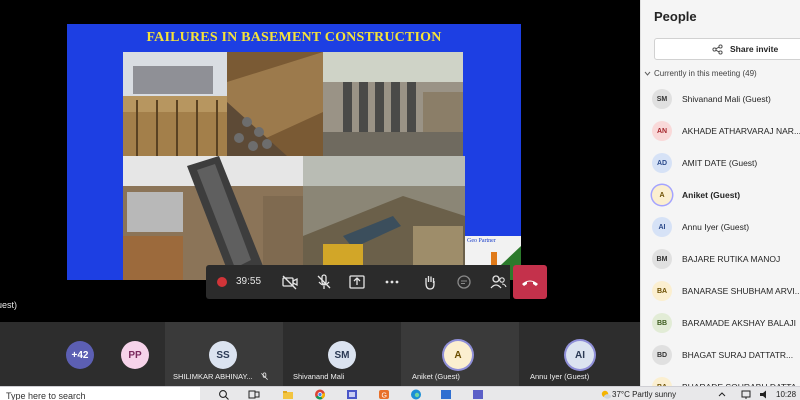 The width and height of the screenshot is (800, 400). Describe the element at coordinates (254, 394) in the screenshot. I see `task-view-icon` at that location.